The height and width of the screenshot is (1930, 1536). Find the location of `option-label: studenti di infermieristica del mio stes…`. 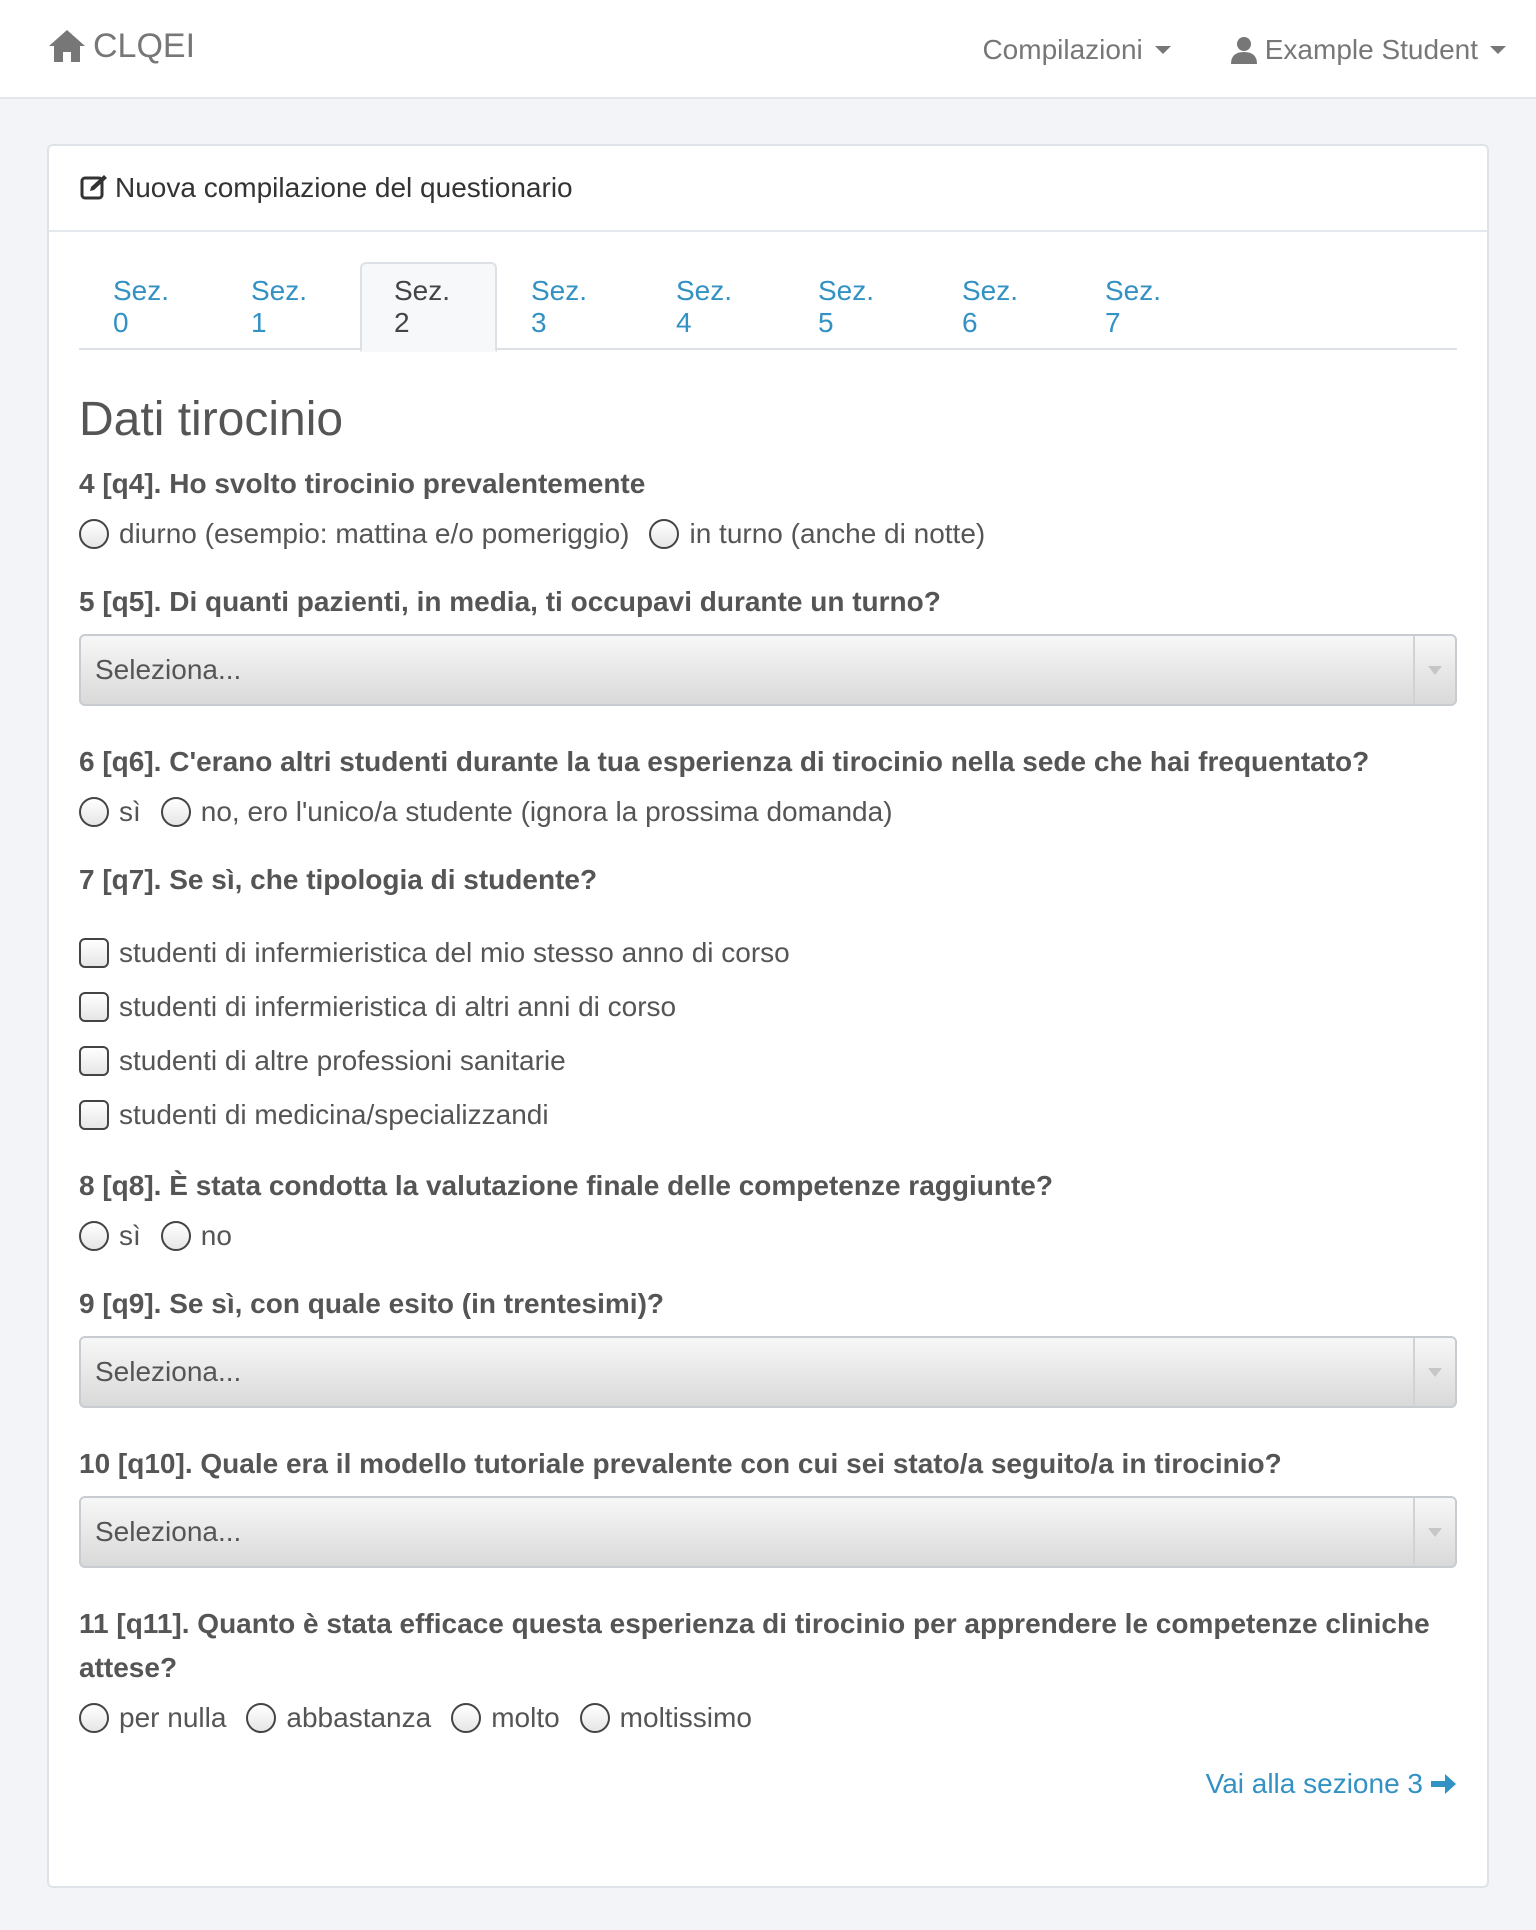

option-label: studenti di infermieristica del mio stes… is located at coordinates (454, 952).